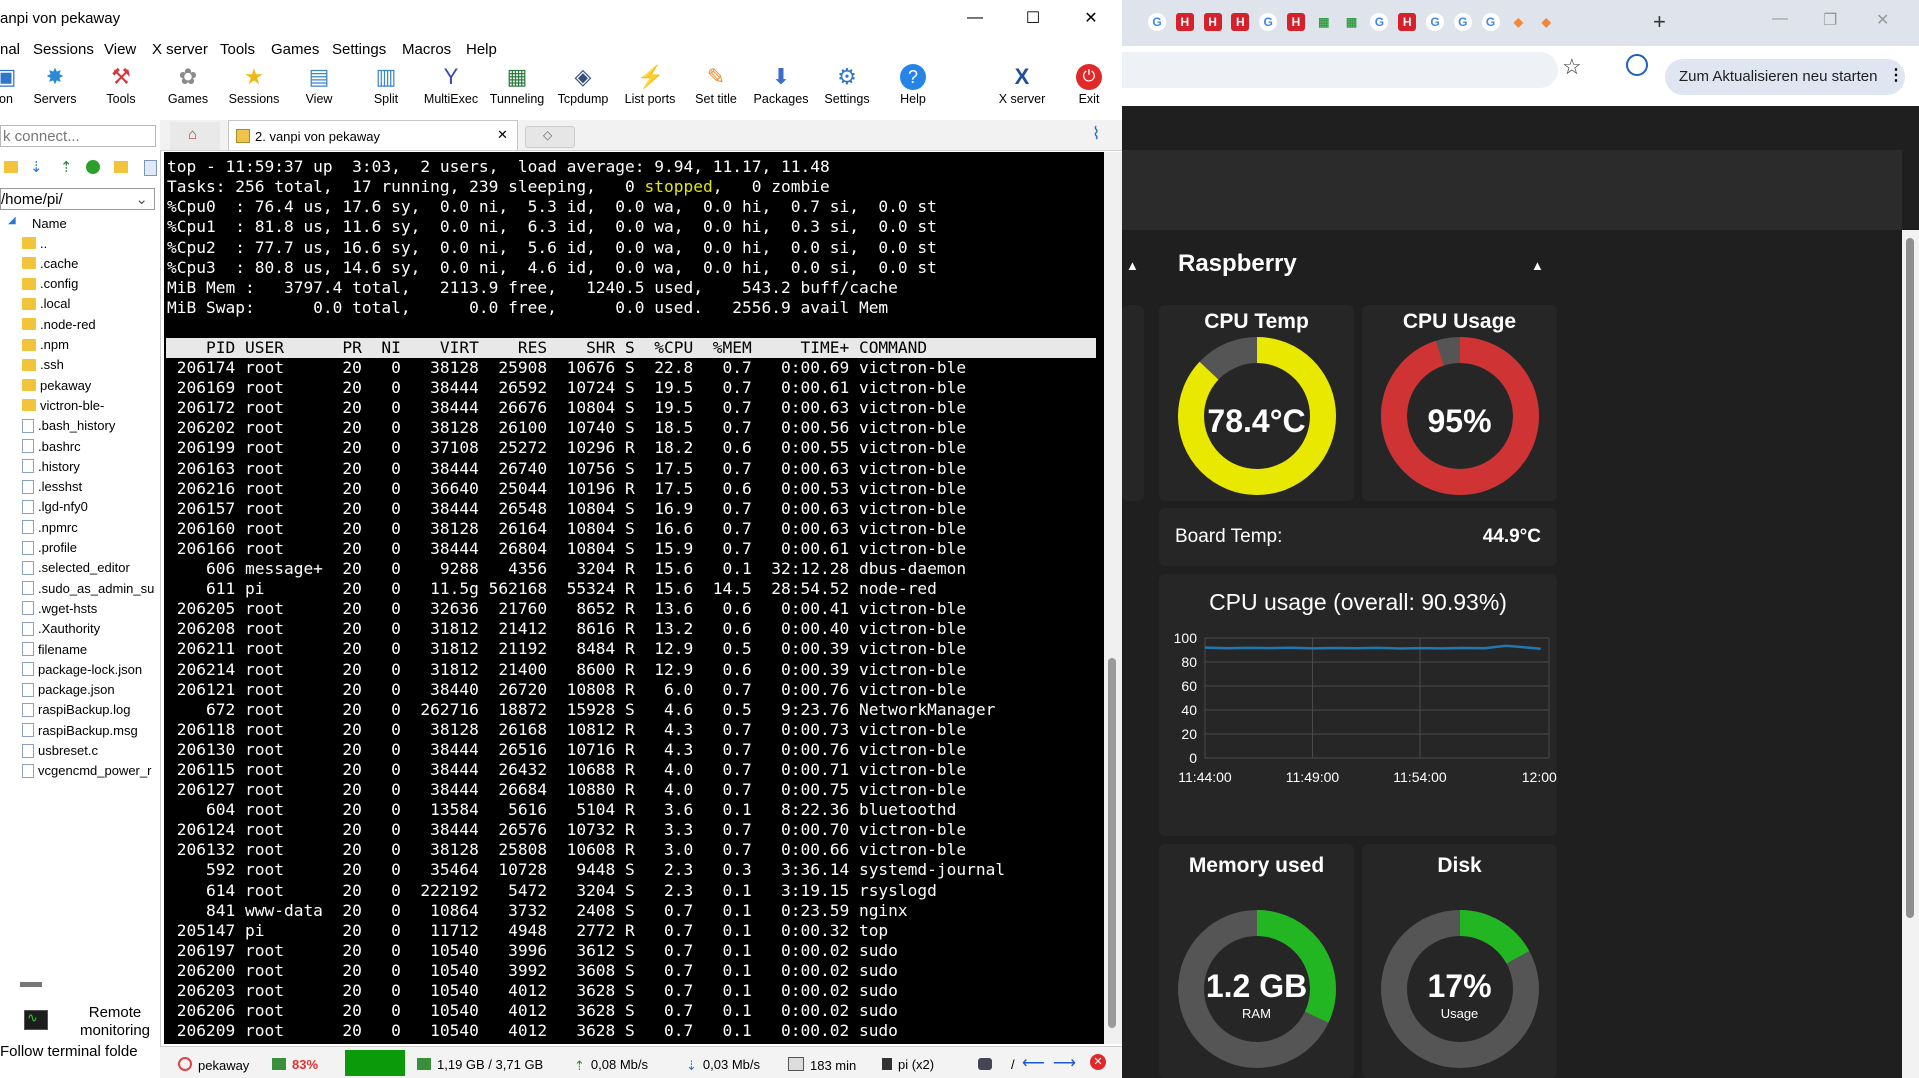 The image size is (1919, 1078). I want to click on file-list-item: .., so click(34, 243).